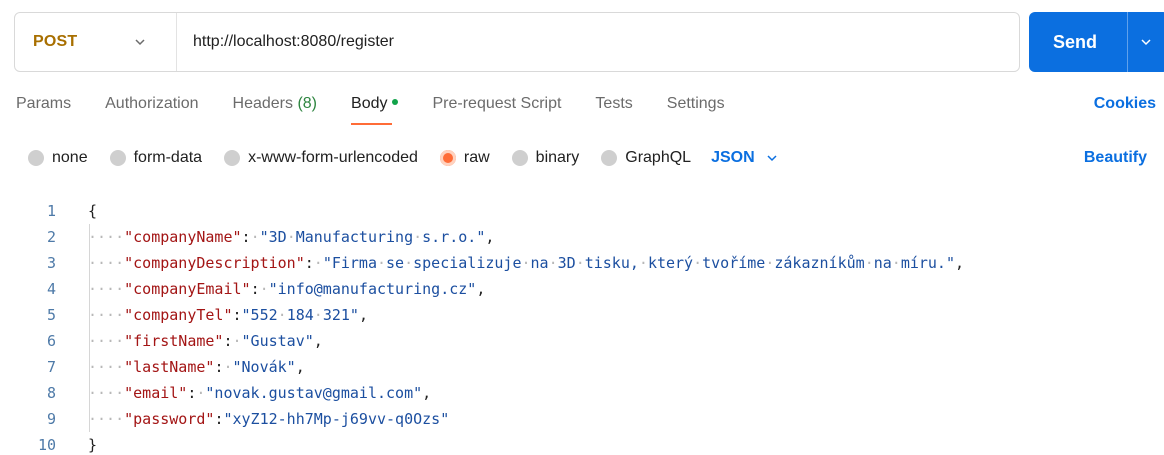 Image resolution: width=1164 pixels, height=455 pixels. Describe the element at coordinates (372, 237) in the screenshot. I see `json-value: "3D·Manufacturing·s.r.o."` at that location.